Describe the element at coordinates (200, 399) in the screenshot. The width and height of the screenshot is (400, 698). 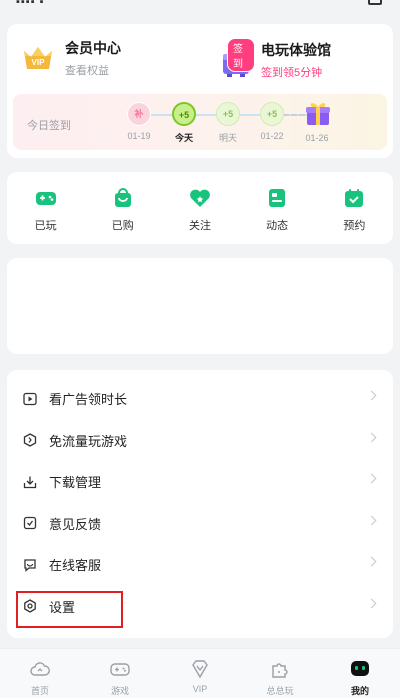
I see `menu-item-watch-ads: 看广告领时长` at that location.